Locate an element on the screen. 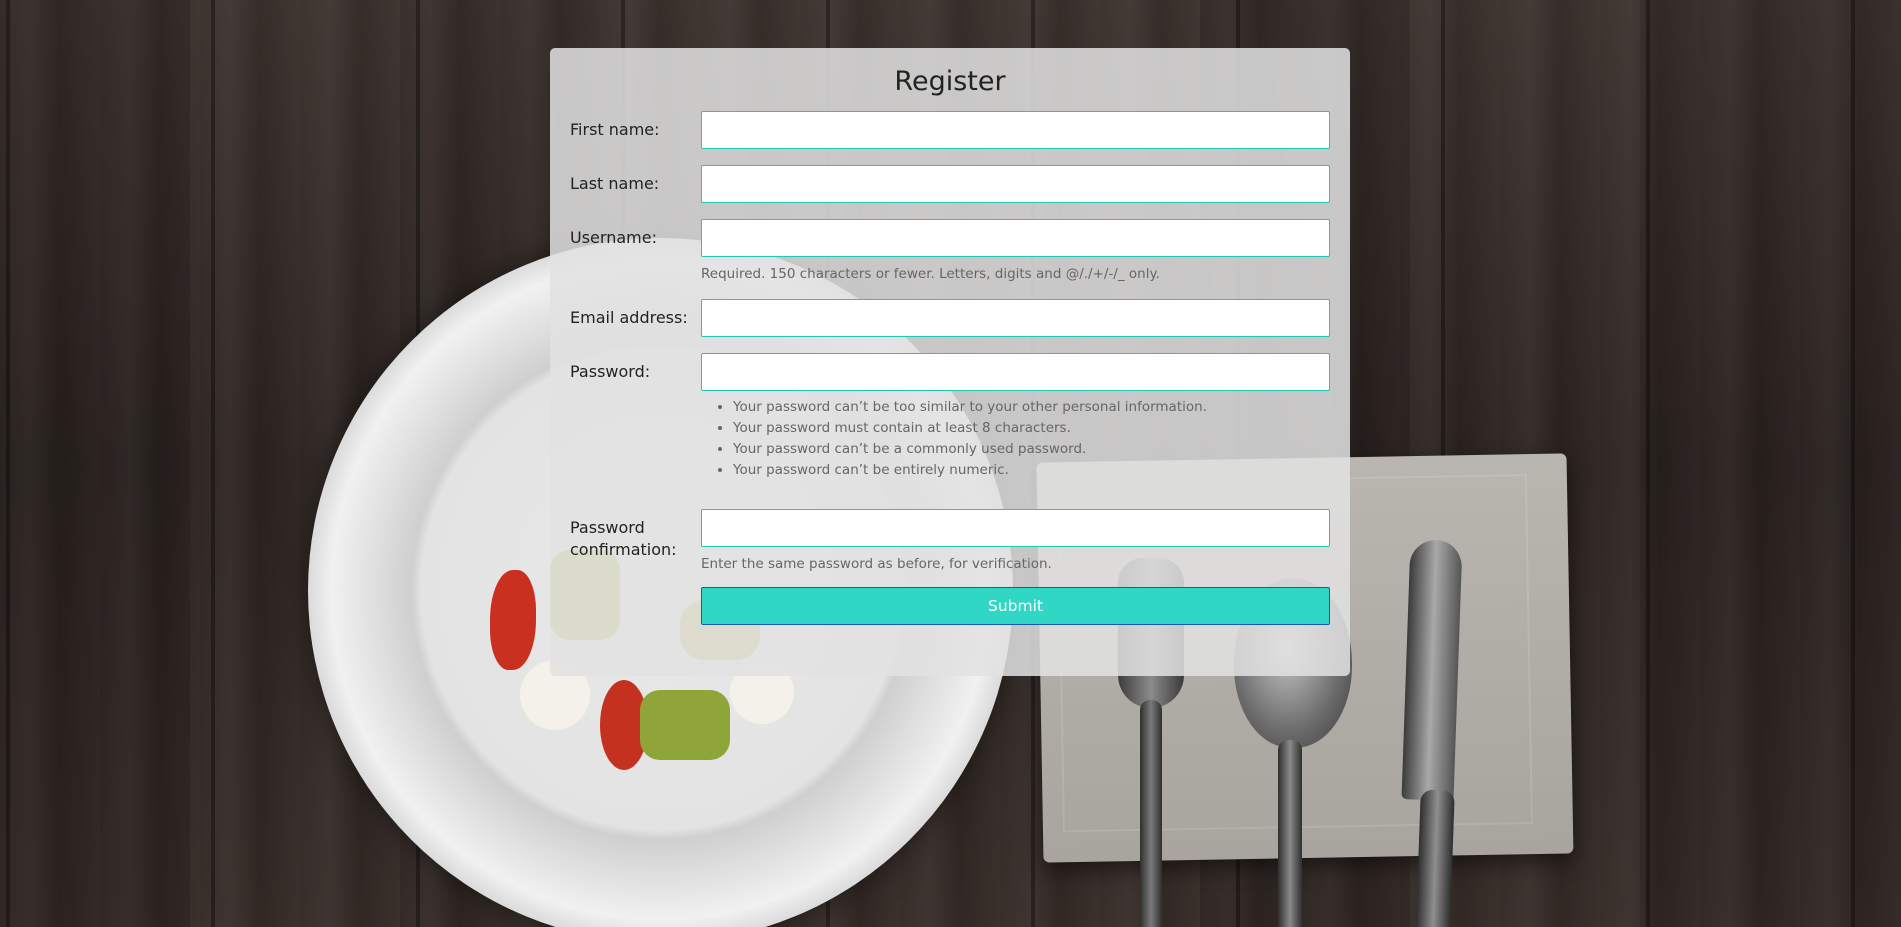 The width and height of the screenshot is (1901, 927). tomato-shape is located at coordinates (513, 620).